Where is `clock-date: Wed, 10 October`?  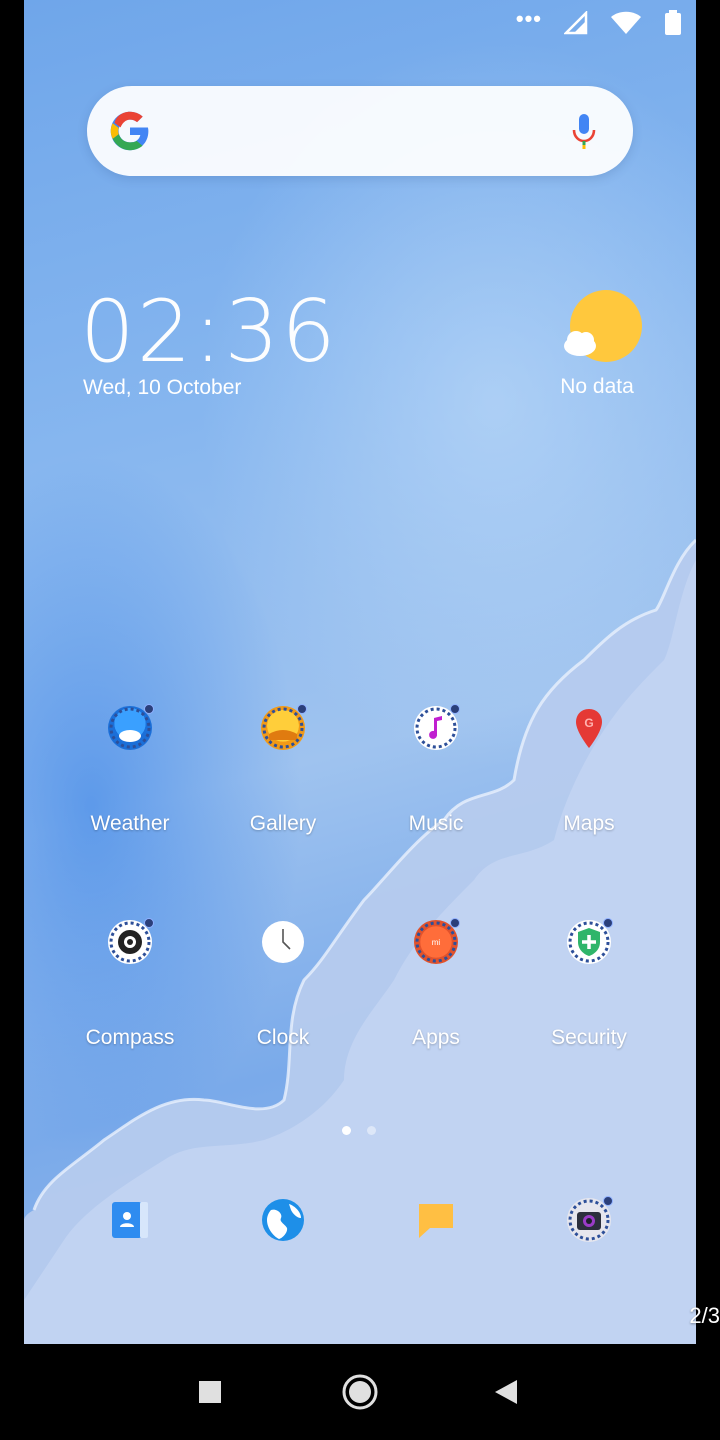 clock-date: Wed, 10 October is located at coordinates (162, 388).